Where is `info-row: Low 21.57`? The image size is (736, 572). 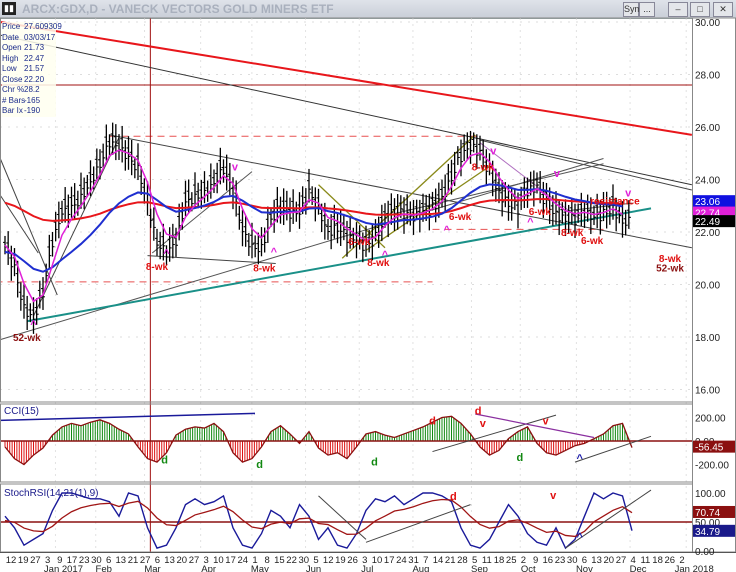
info-row: Low 21.57 is located at coordinates (29, 69).